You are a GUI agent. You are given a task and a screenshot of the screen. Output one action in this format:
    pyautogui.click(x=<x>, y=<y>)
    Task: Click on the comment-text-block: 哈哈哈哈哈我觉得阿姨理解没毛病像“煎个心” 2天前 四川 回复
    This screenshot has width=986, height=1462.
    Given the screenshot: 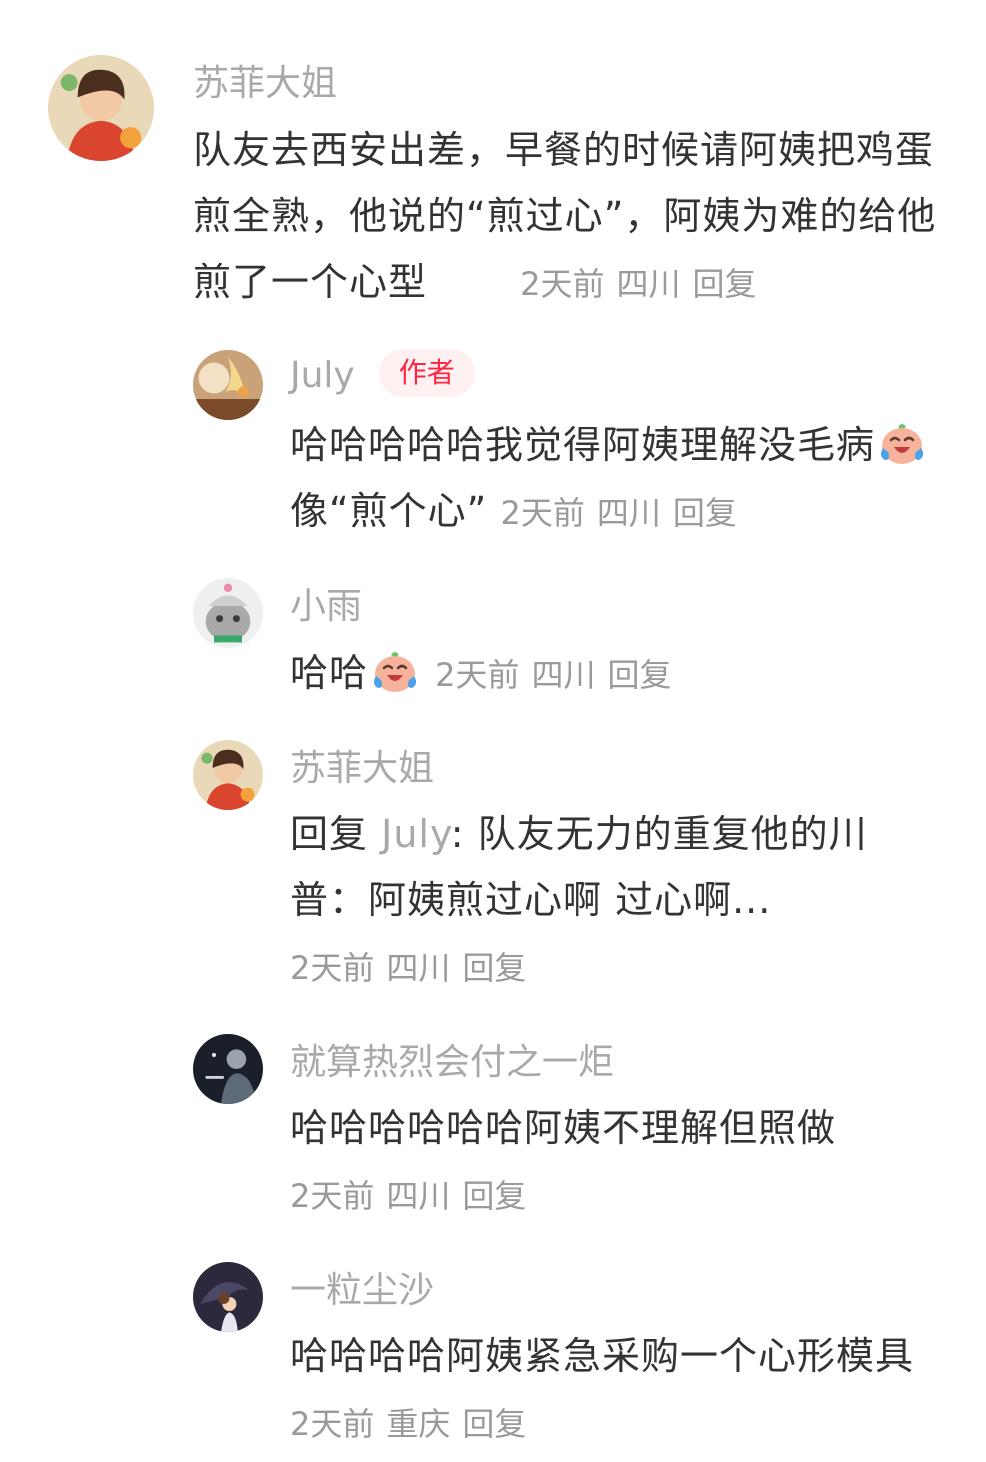 What is the action you would take?
    pyautogui.click(x=610, y=479)
    